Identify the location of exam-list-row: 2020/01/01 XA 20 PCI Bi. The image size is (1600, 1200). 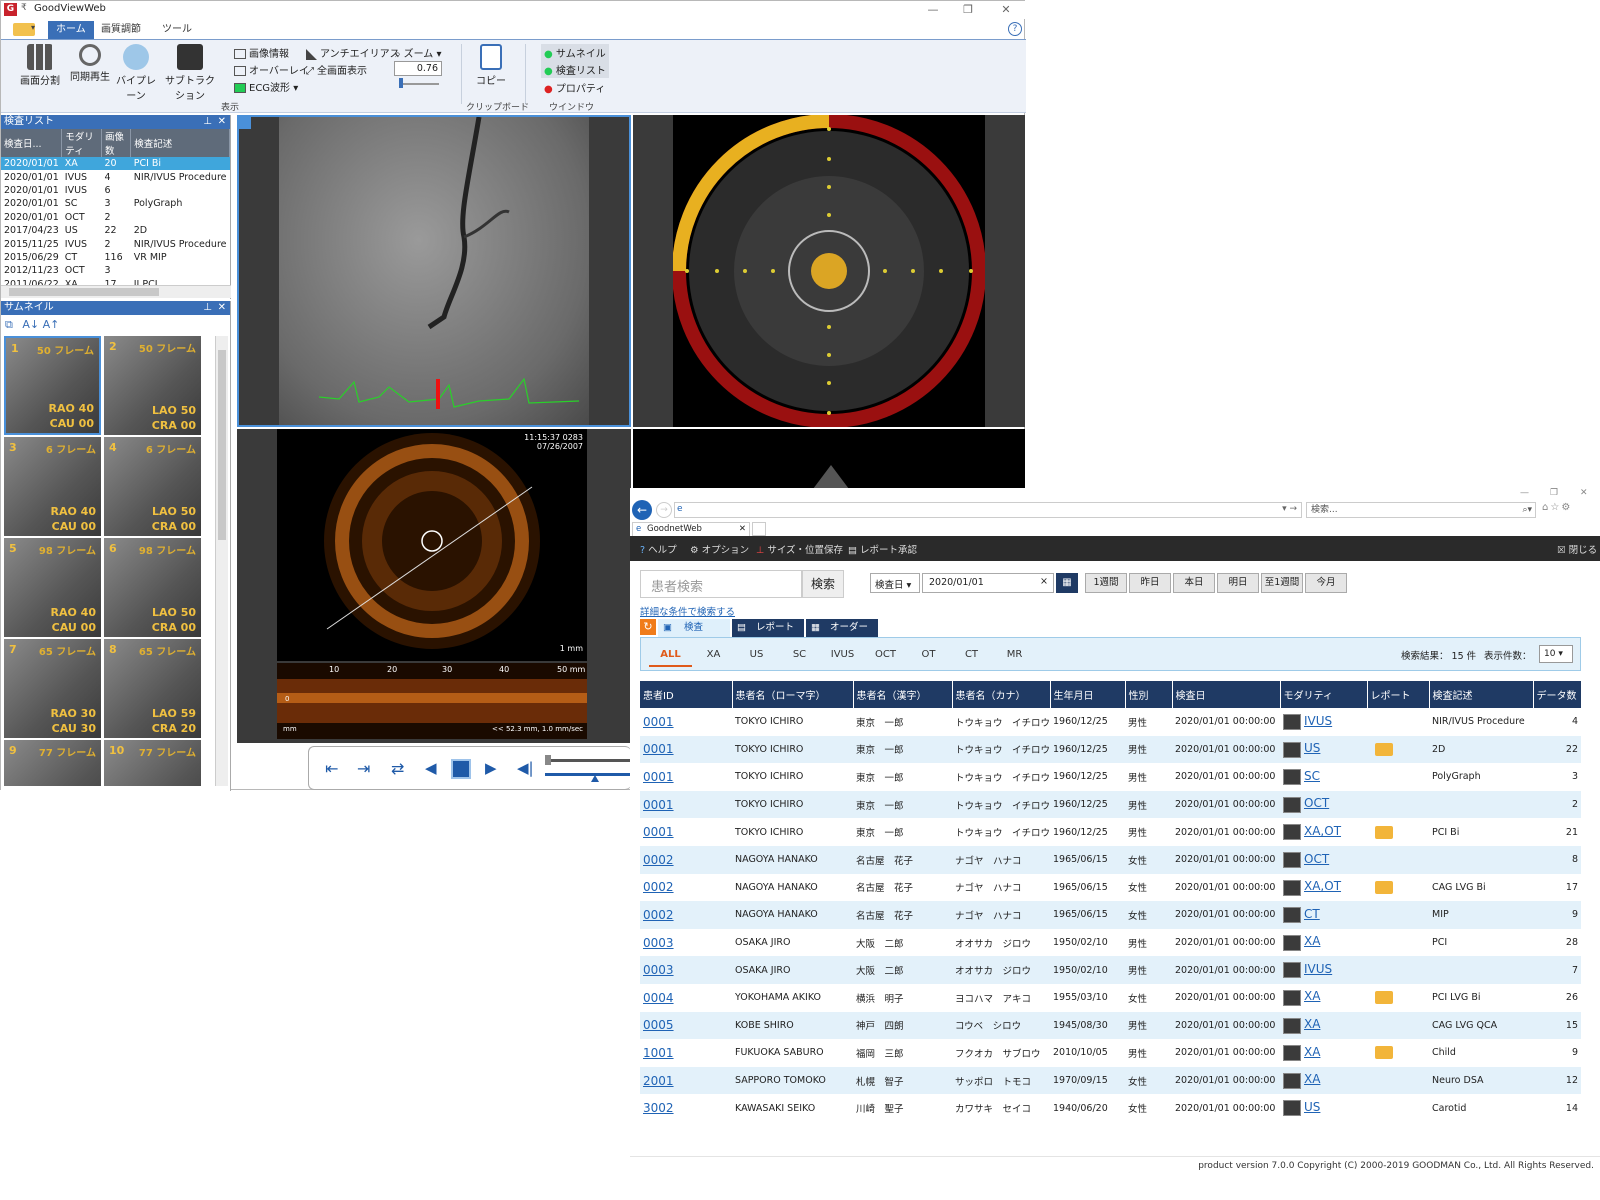
(115, 164).